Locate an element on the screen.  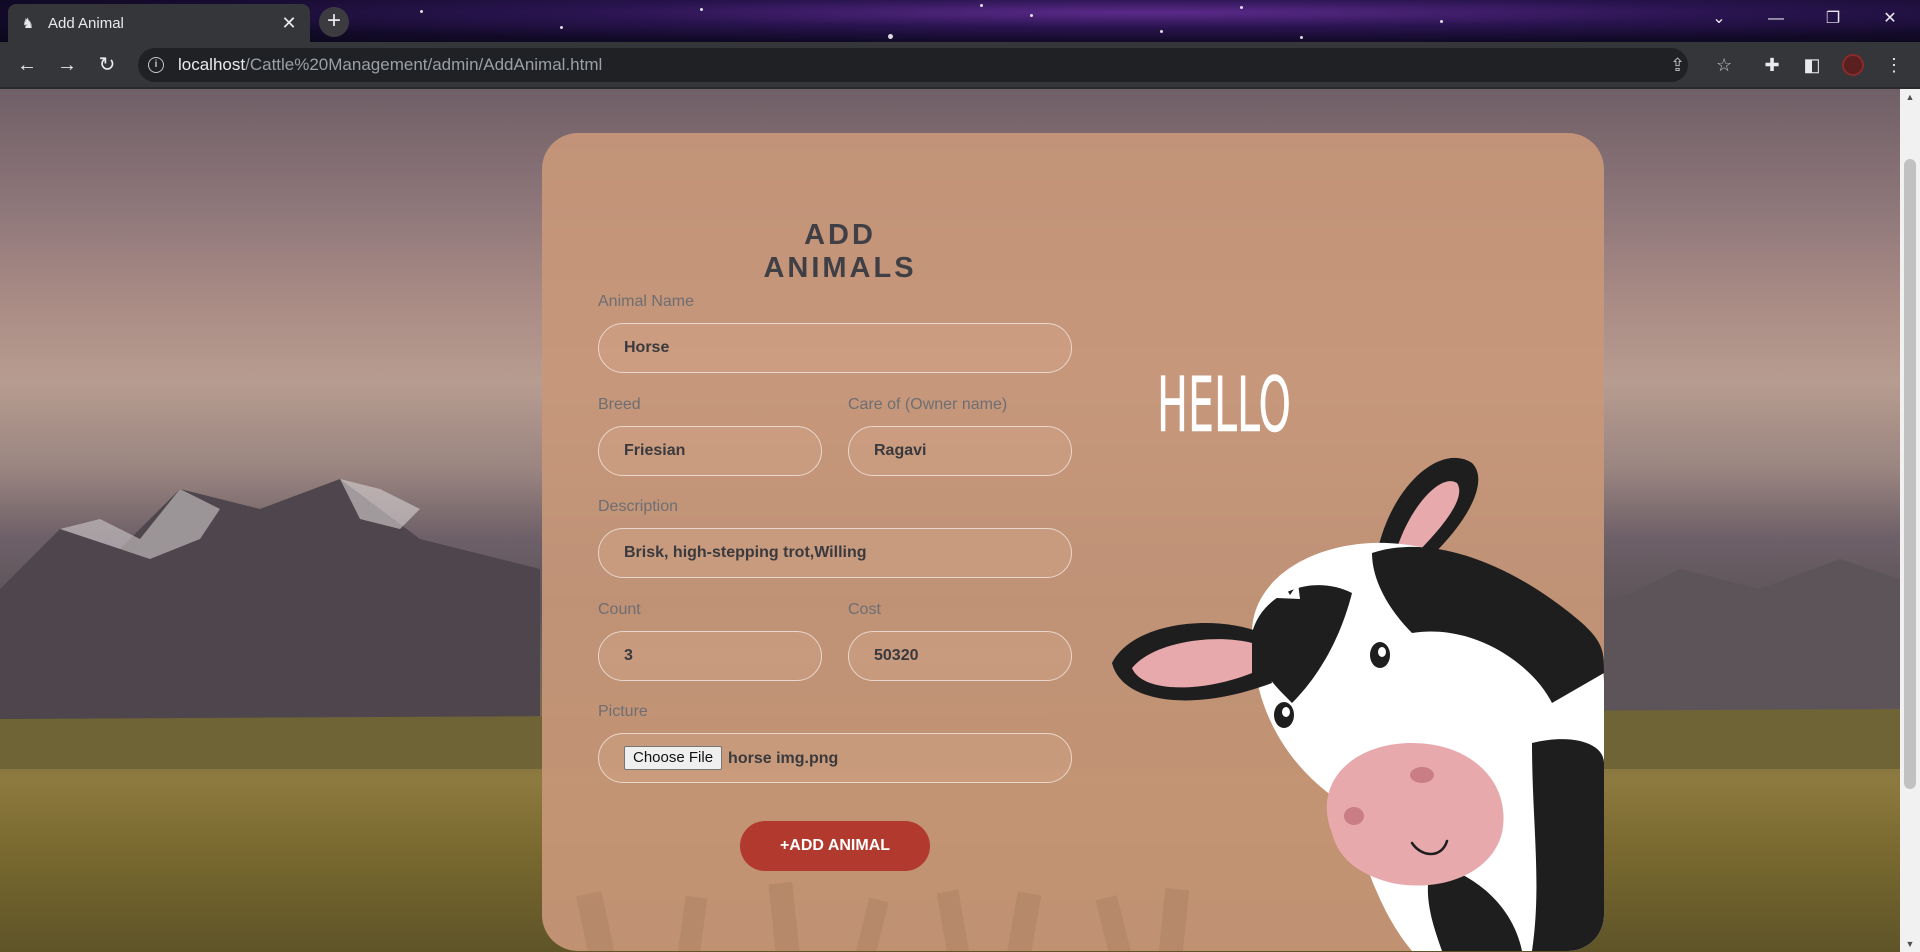
breed-label: Breed is located at coordinates (619, 404).